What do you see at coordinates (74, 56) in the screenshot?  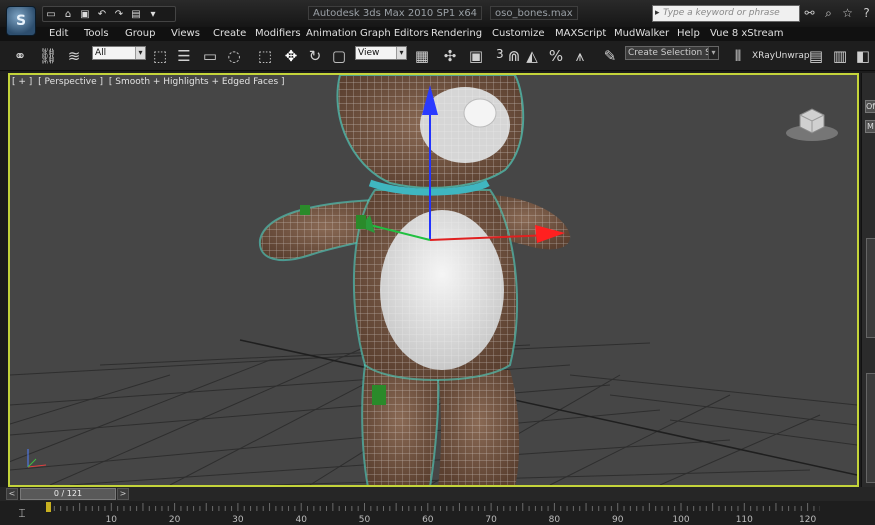 I see `bind-space-warp-icon: ≋` at bounding box center [74, 56].